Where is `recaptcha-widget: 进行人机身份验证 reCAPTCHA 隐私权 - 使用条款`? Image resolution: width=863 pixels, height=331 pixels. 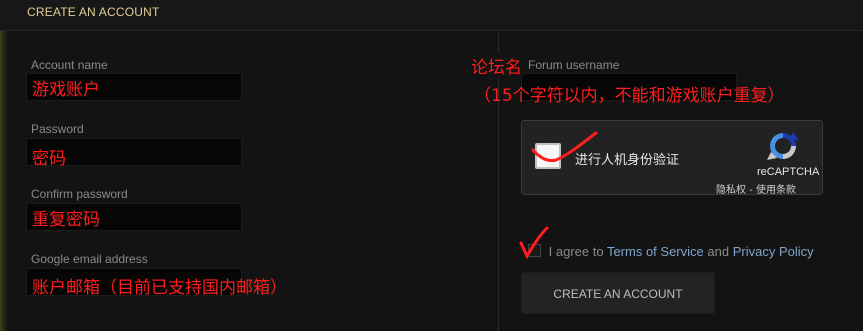
recaptcha-widget: 进行人机身份验证 reCAPTCHA 隐私权 - 使用条款 is located at coordinates (672, 158).